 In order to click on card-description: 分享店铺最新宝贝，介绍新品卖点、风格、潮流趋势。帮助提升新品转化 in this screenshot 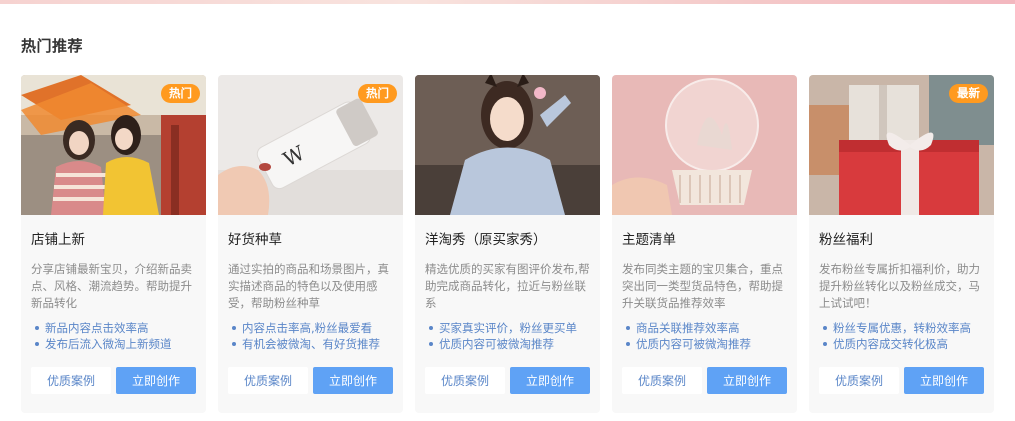, I will do `click(111, 286)`.